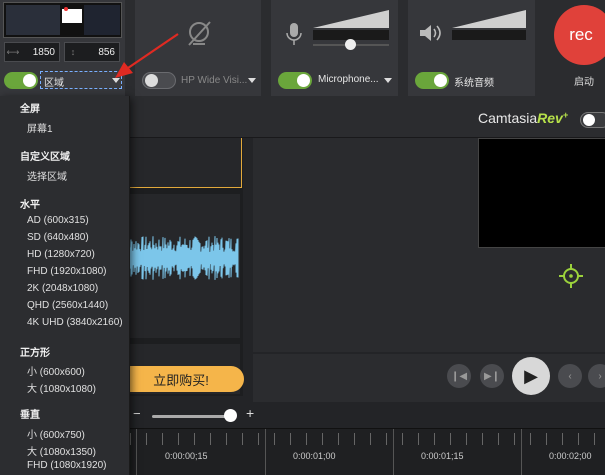 Image resolution: width=605 pixels, height=475 pixels. I want to click on previous-button: ‹, so click(570, 376).